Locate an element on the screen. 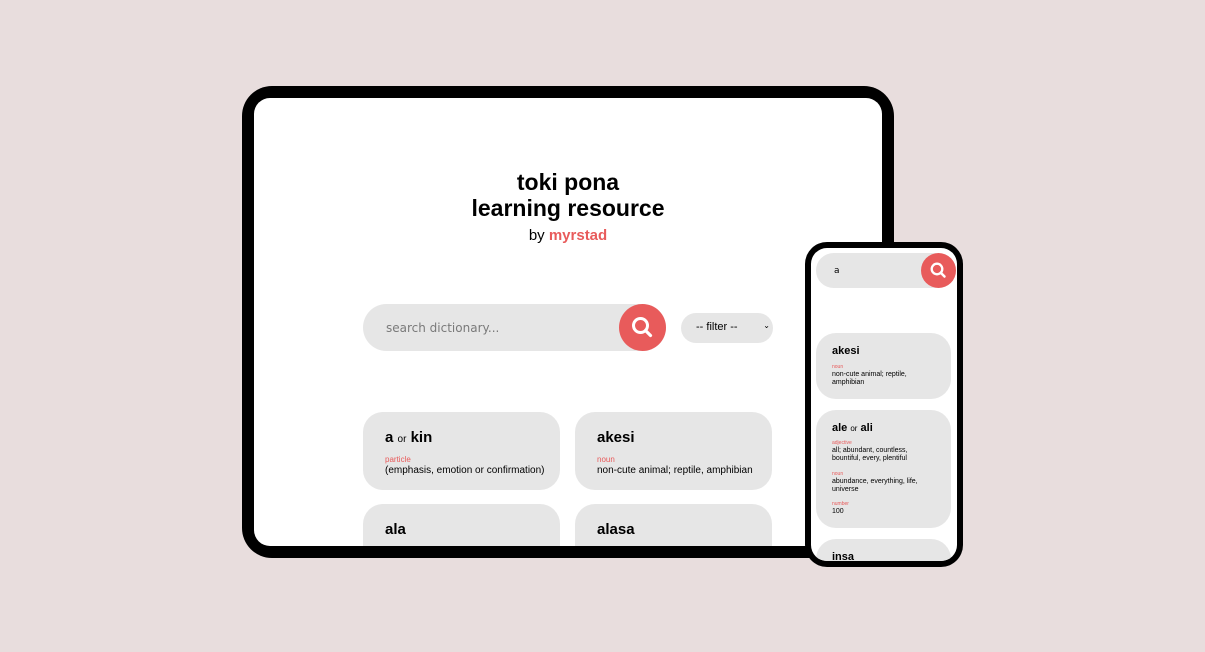  page-title: toki pona learning resource is located at coordinates (568, 195).